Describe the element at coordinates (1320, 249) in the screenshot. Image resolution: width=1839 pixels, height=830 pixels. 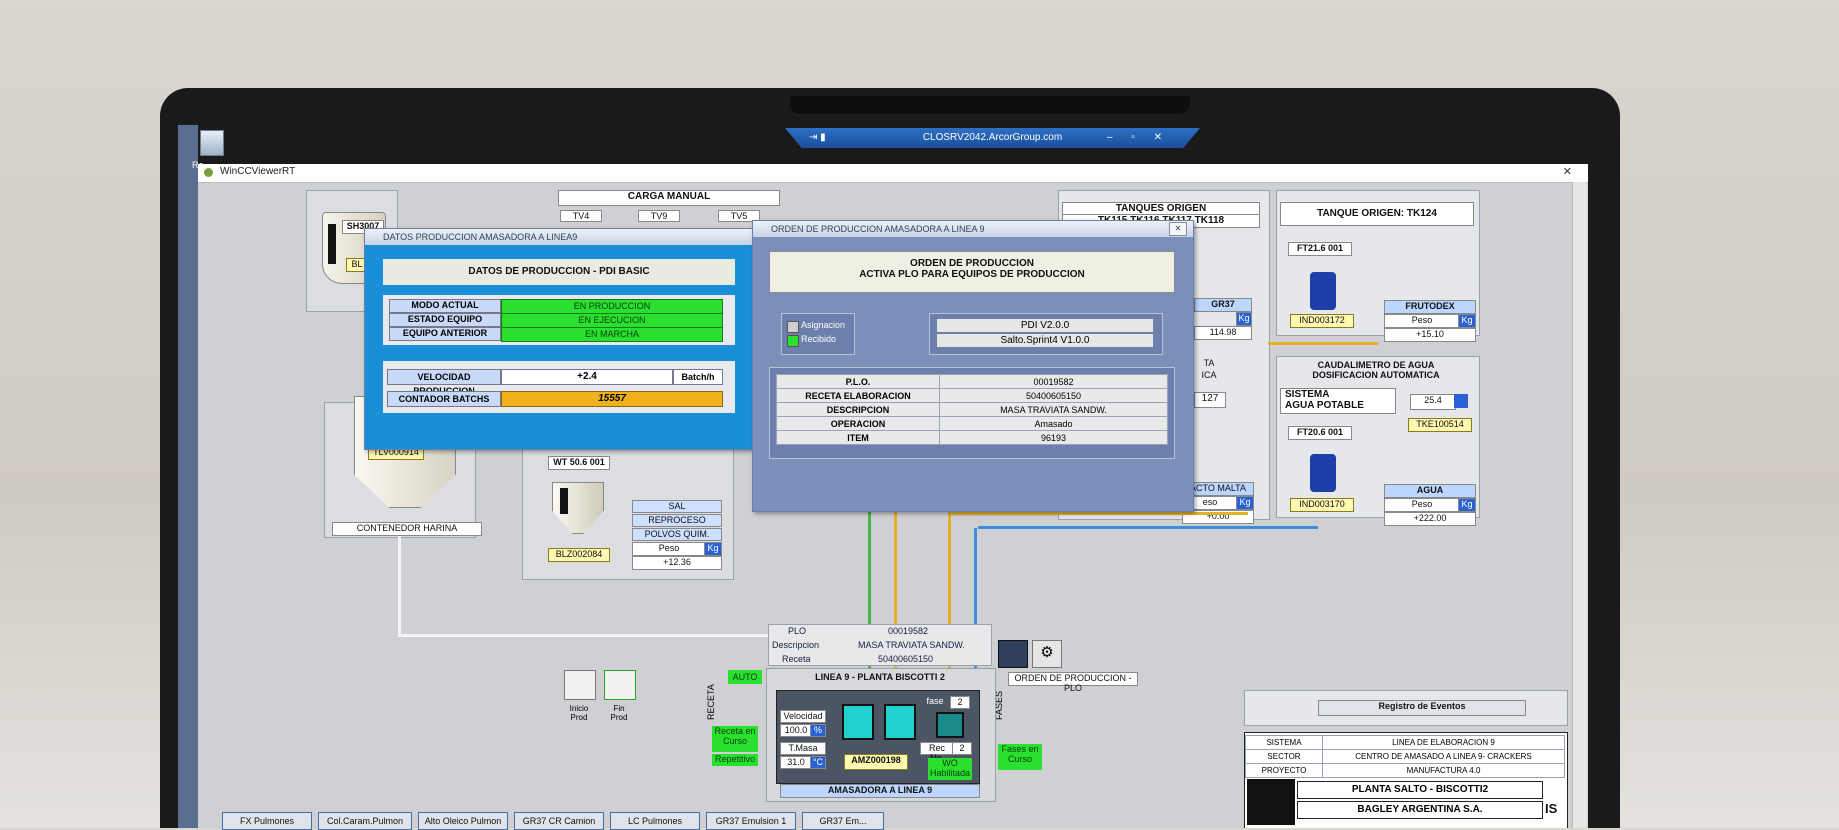
I see `ft21-label: FT21.6 001` at that location.